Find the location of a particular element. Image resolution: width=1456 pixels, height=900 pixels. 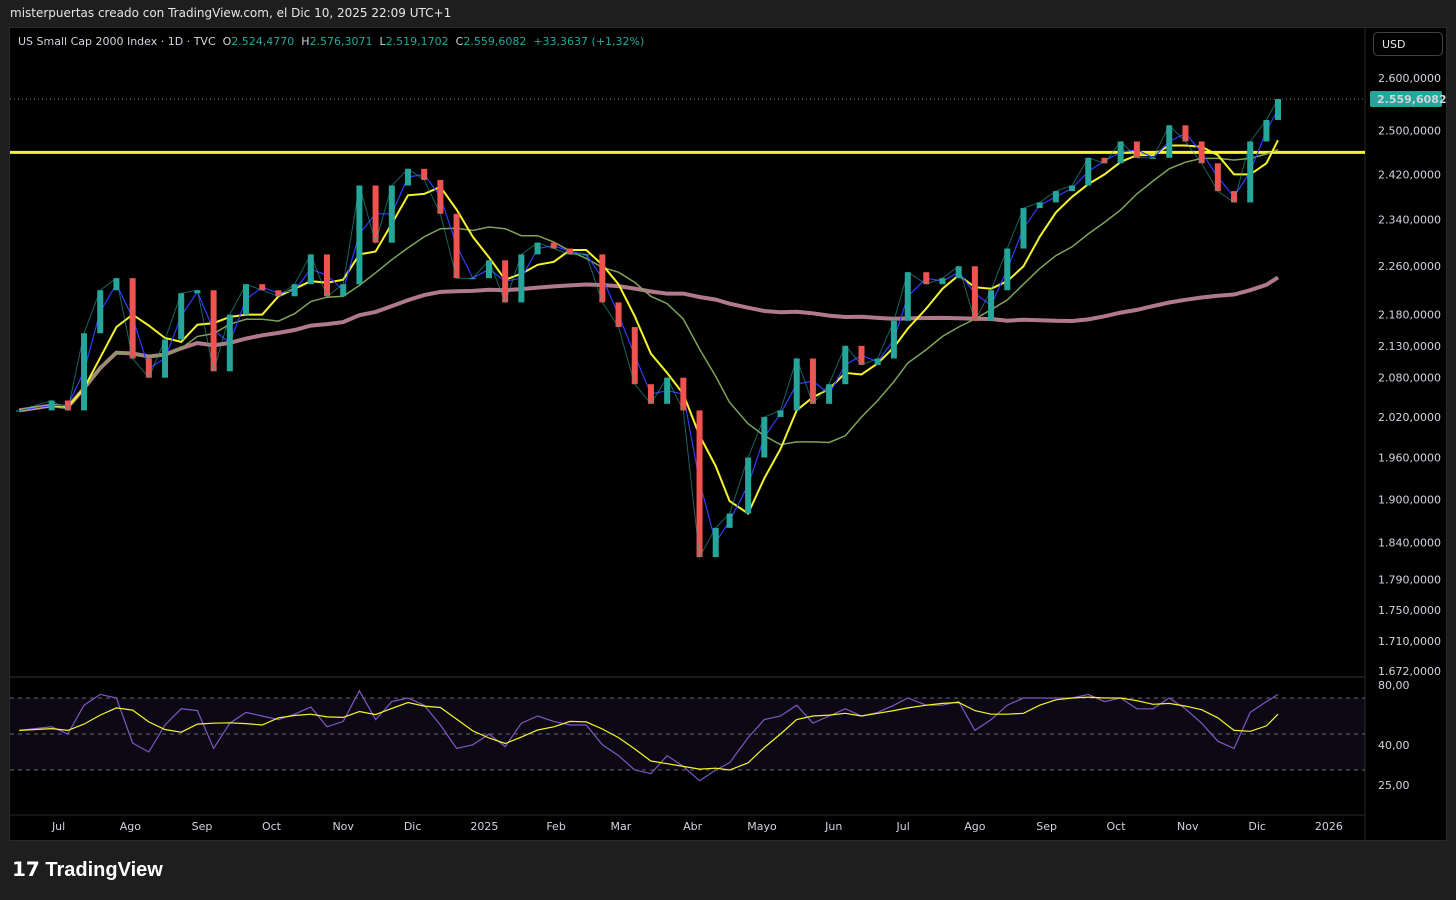

currency-button: USD is located at coordinates (1408, 44).